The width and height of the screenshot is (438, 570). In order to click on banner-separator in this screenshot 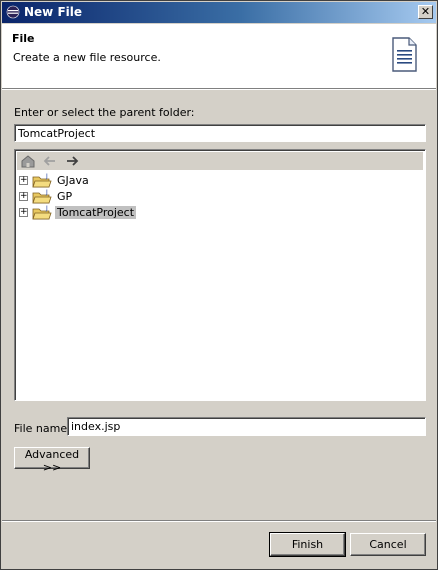, I will do `click(219, 89)`.